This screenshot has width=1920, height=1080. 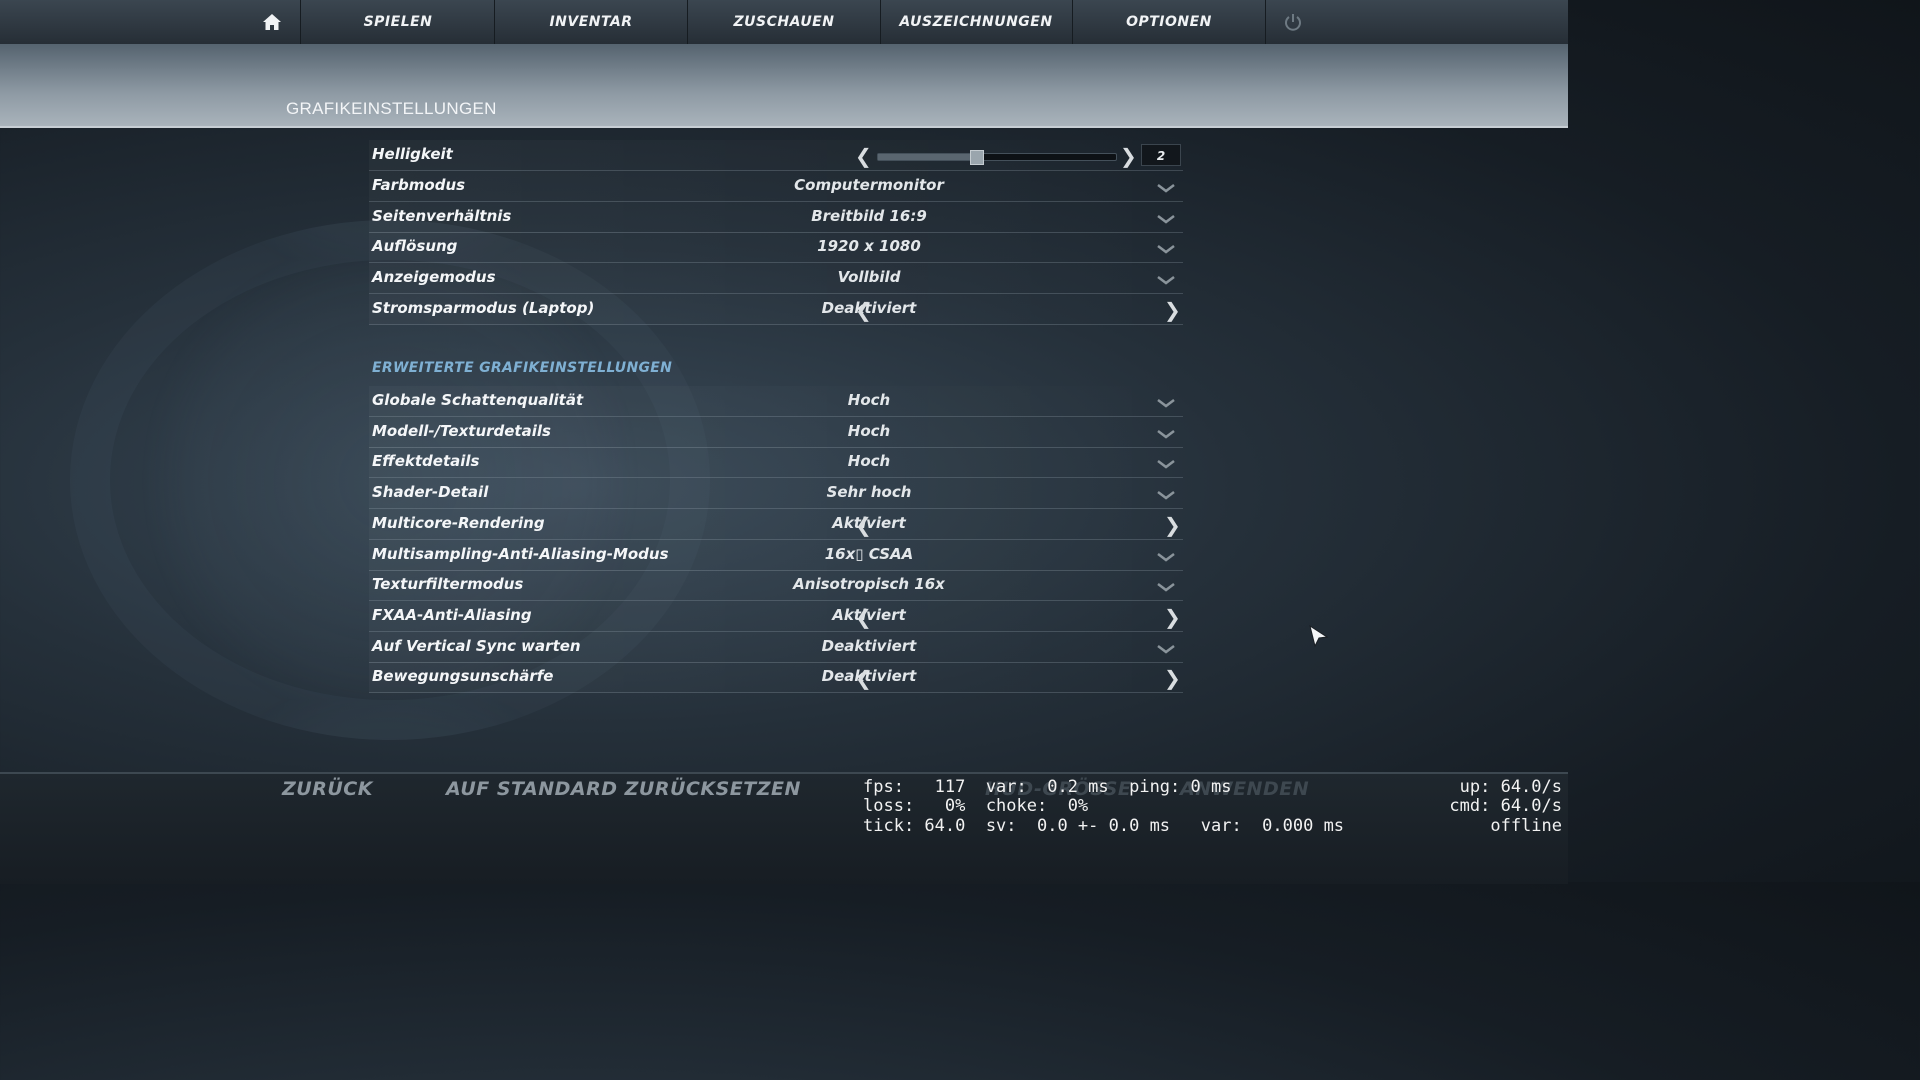 I want to click on setting-row: Modell-/Texturdetails Hoch, so click(x=776, y=432).